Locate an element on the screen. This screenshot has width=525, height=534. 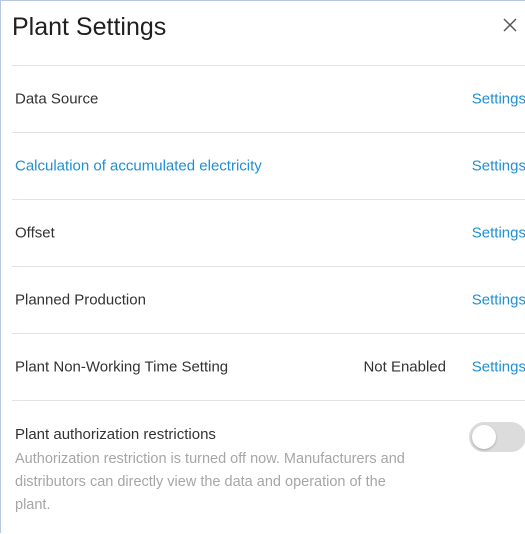
row-label-non-working-time: Plant Non-Working Time Setting is located at coordinates (122, 367).